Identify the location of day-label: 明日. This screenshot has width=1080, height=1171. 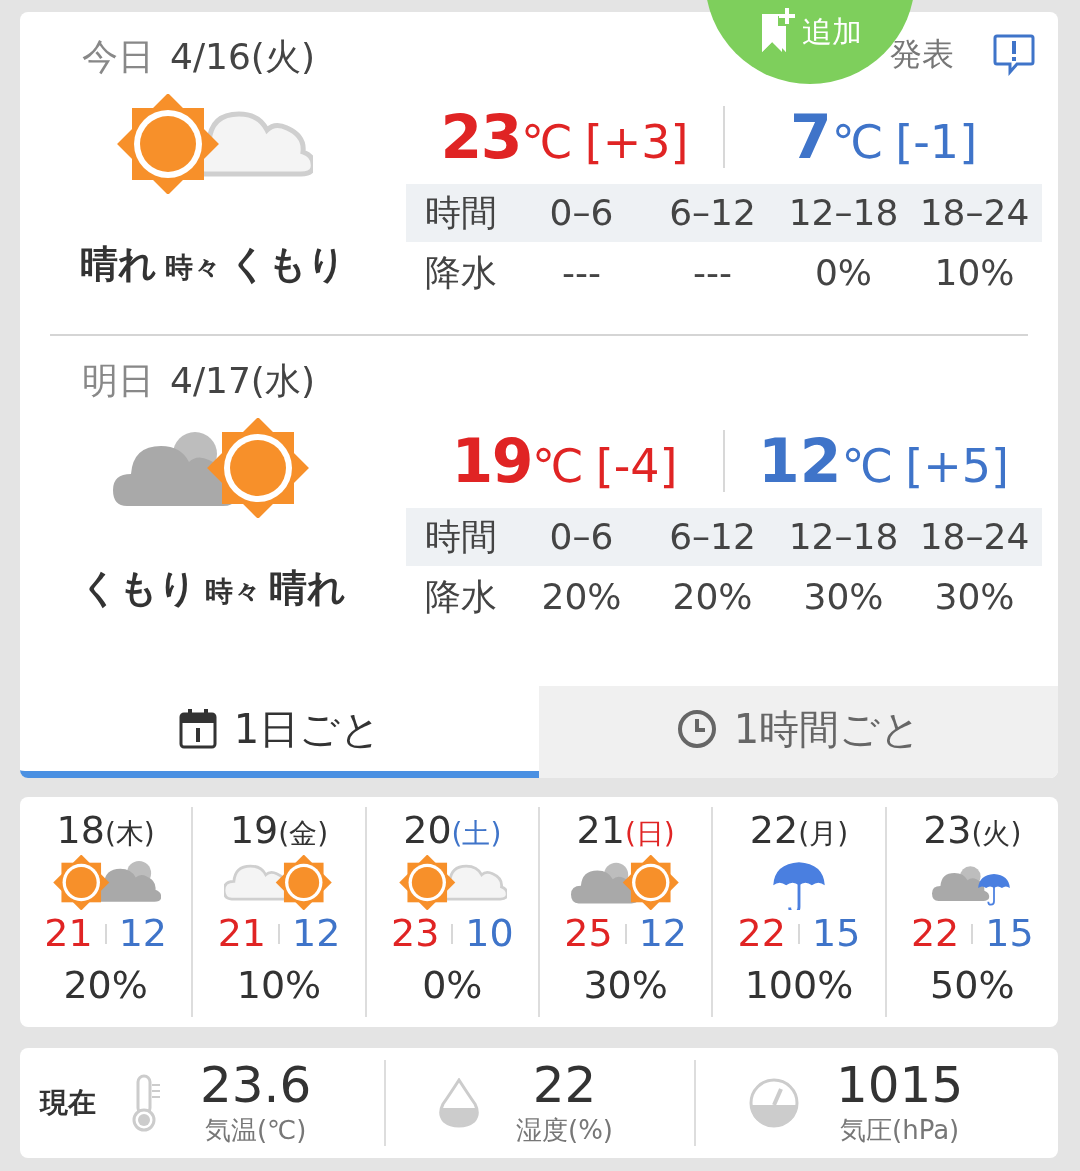
(118, 381).